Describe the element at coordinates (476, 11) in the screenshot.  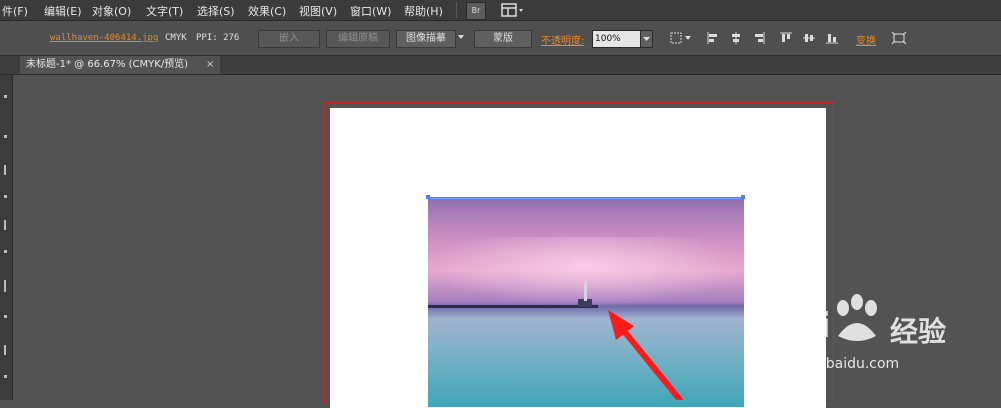
I see `br-icon: Br` at that location.